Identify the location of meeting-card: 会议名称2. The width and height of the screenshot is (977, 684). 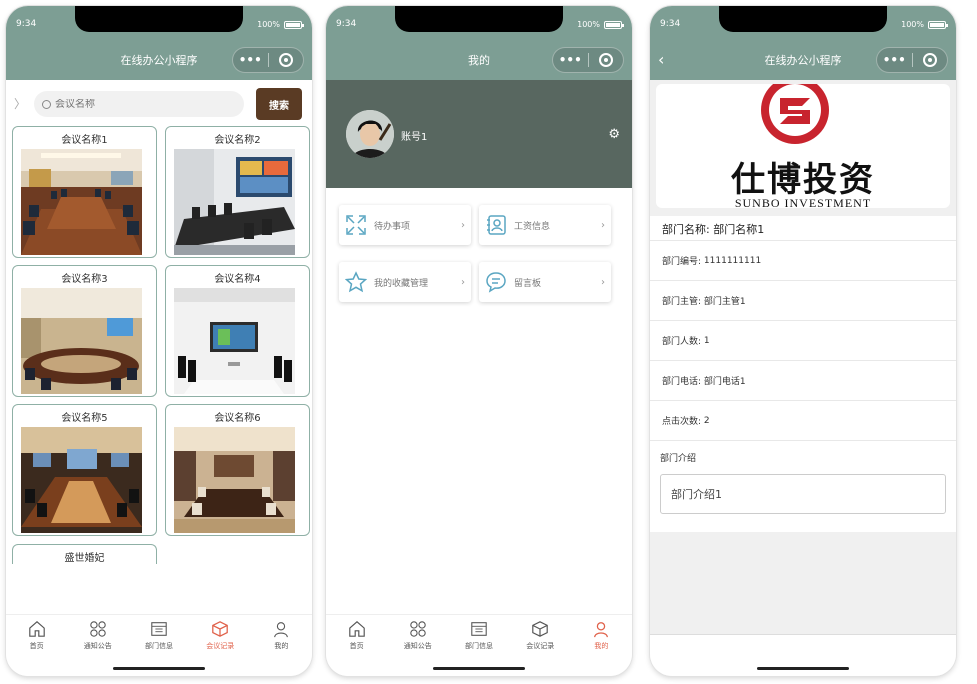
(237, 192).